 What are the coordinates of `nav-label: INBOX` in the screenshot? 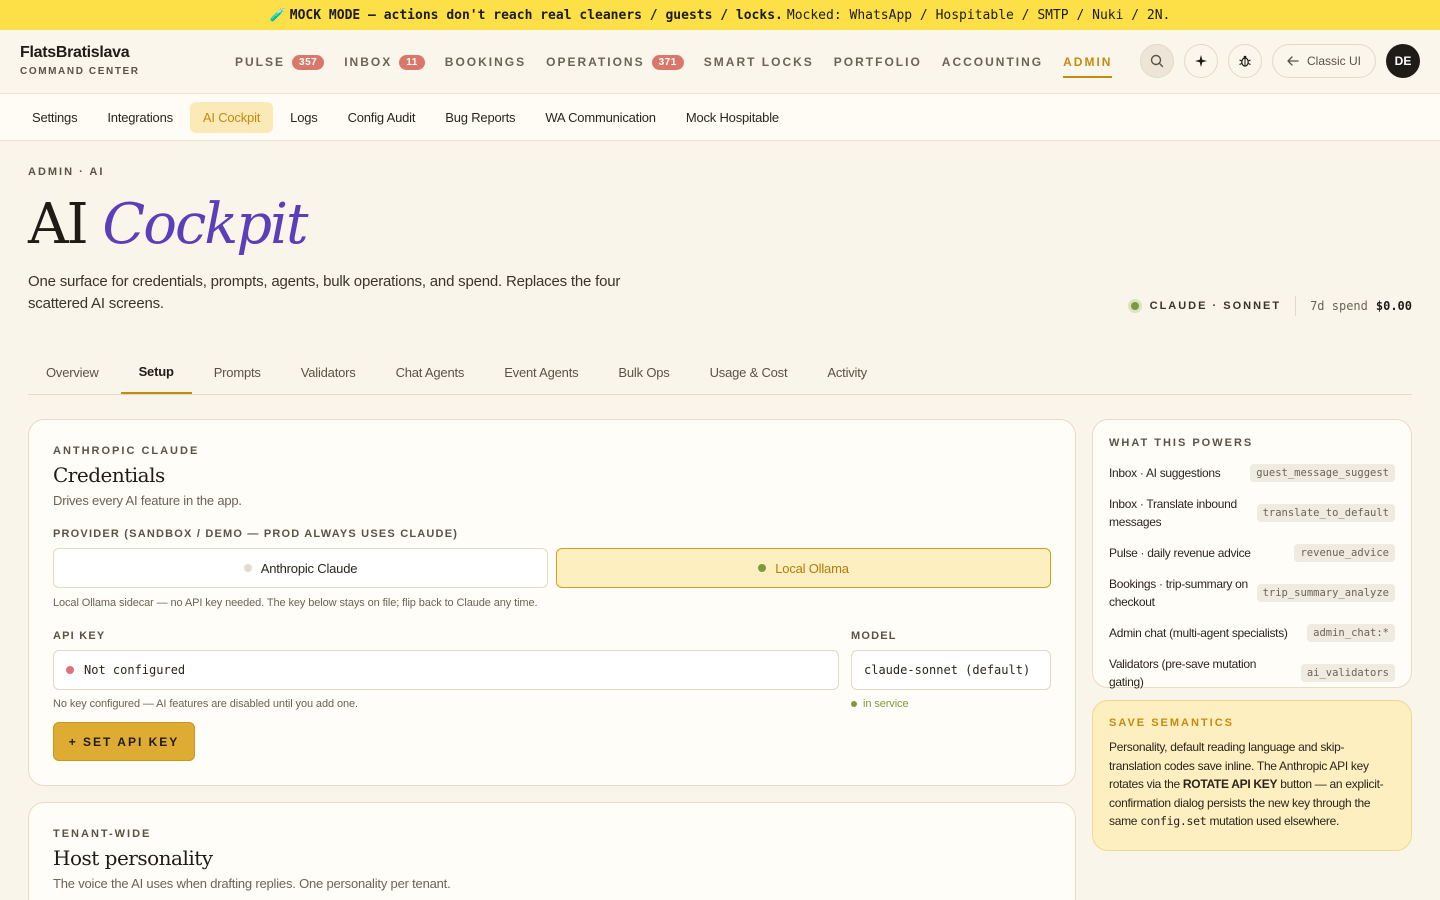 It's located at (368, 62).